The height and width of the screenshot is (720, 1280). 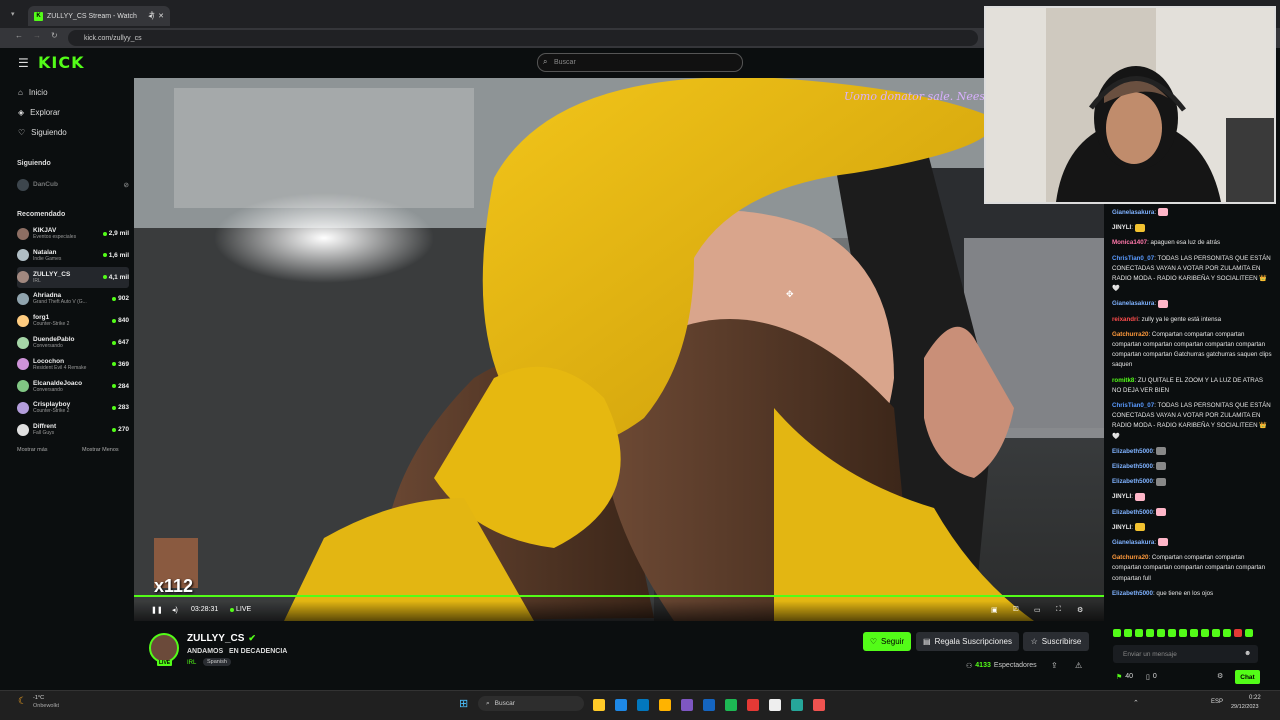 What do you see at coordinates (1245, 707) in the screenshot?
I see `clock-date: 29/12/2023` at bounding box center [1245, 707].